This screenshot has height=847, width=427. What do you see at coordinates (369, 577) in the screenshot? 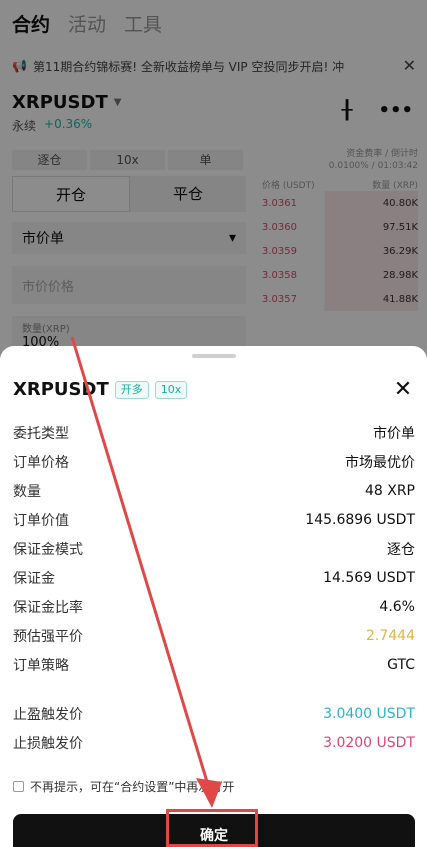
I see `detail-value: 14.569 USDT` at bounding box center [369, 577].